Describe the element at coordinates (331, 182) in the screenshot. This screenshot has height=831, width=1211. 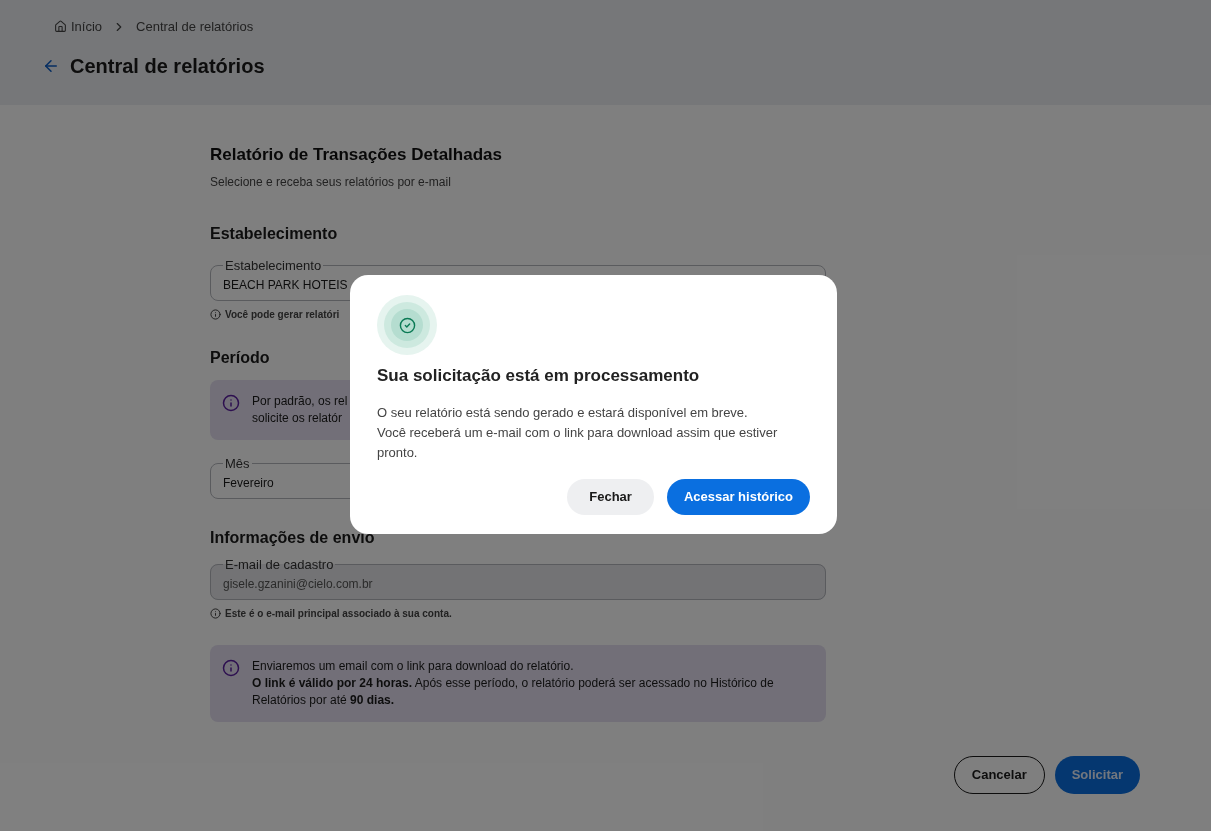
I see `report-subtitle: Selecione e receba seus relatórios por e-mail` at that location.